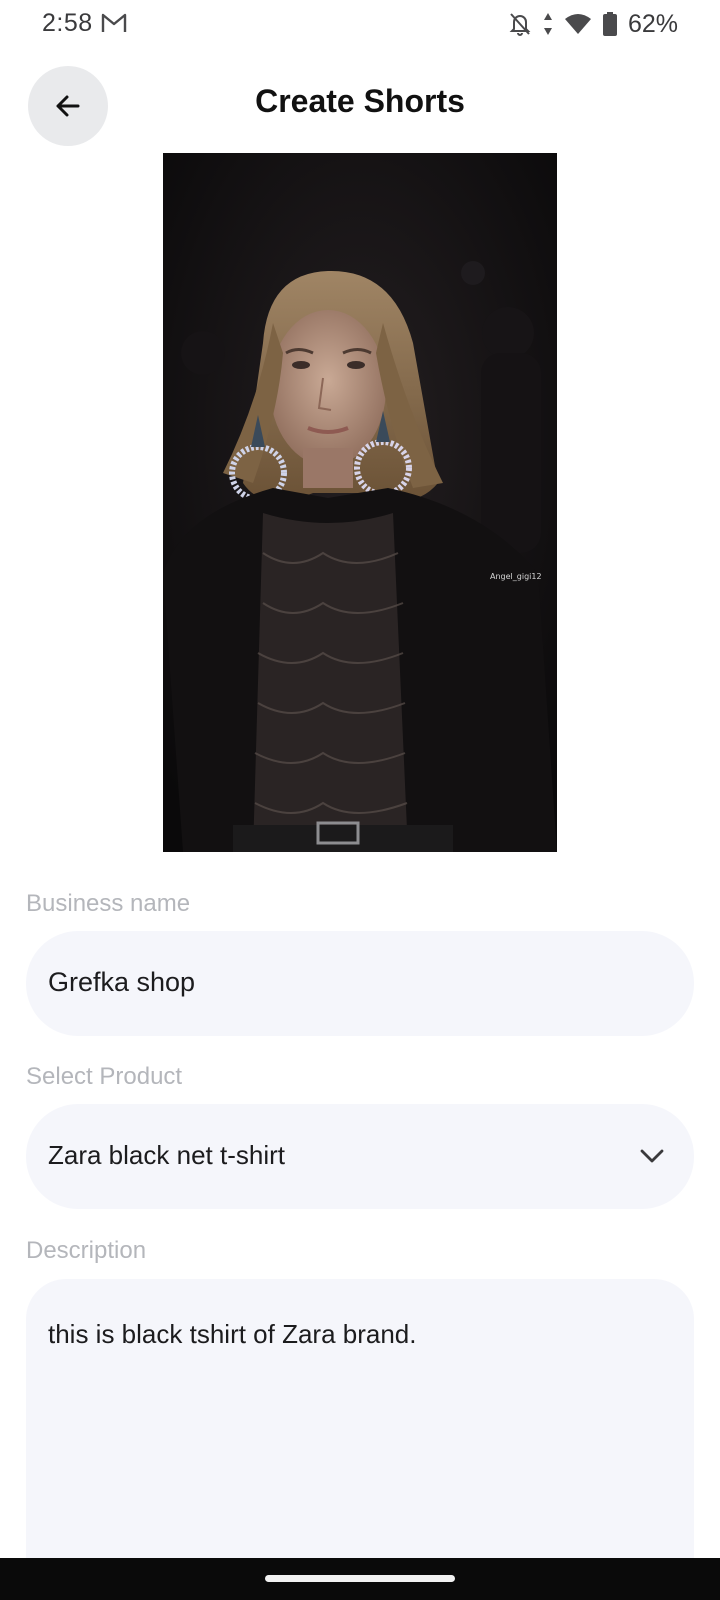 The width and height of the screenshot is (720, 1600). I want to click on chevron-down-icon, so click(652, 1156).